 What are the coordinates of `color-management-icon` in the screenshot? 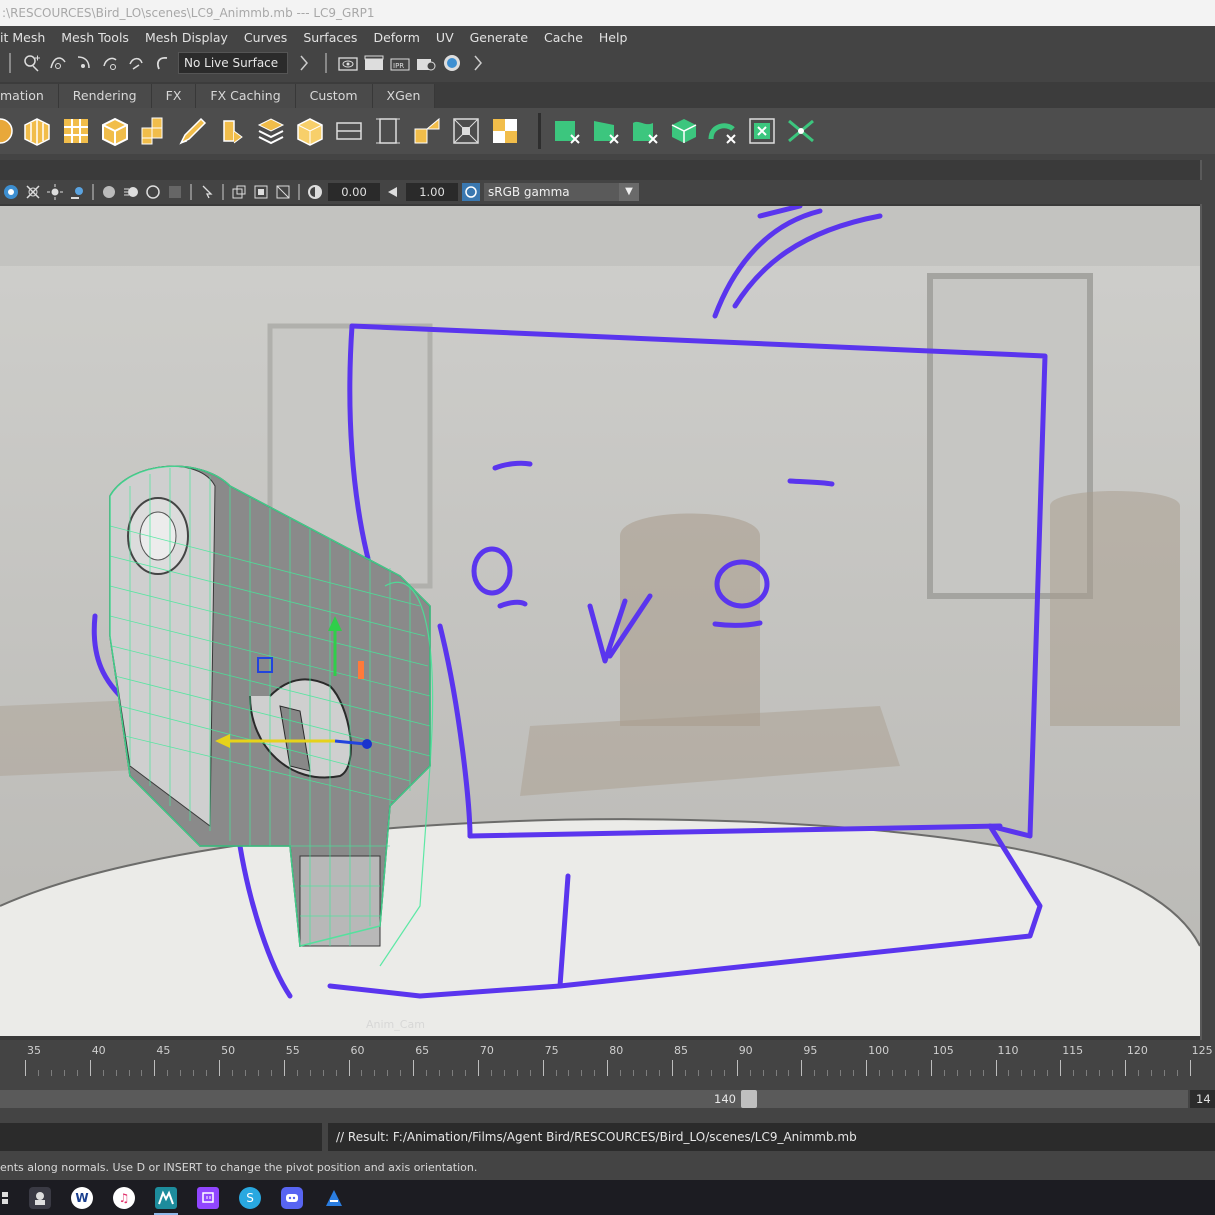 It's located at (471, 192).